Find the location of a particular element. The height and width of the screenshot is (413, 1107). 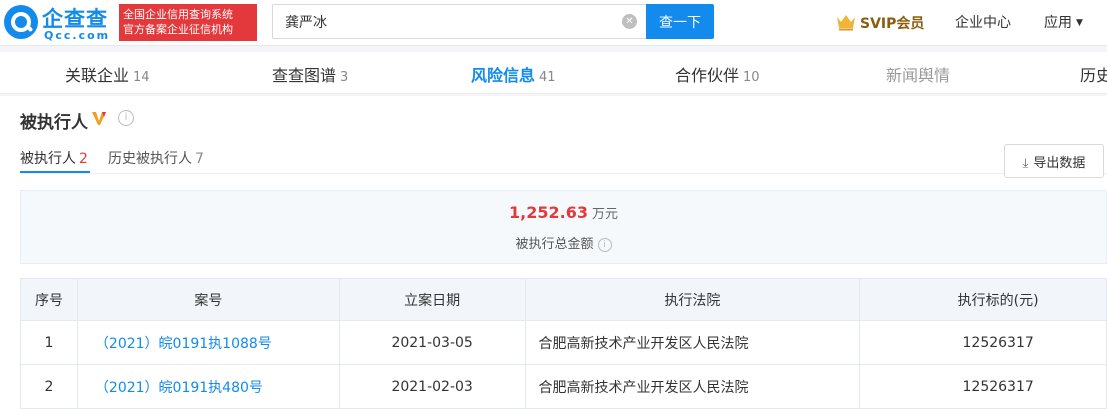

case-number-link: （2021）皖0191执480号 is located at coordinates (208, 386).